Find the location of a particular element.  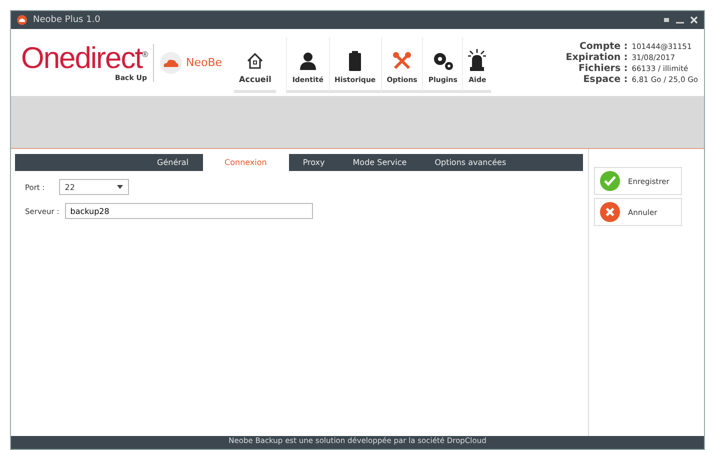

account-label: Espace : is located at coordinates (605, 79).